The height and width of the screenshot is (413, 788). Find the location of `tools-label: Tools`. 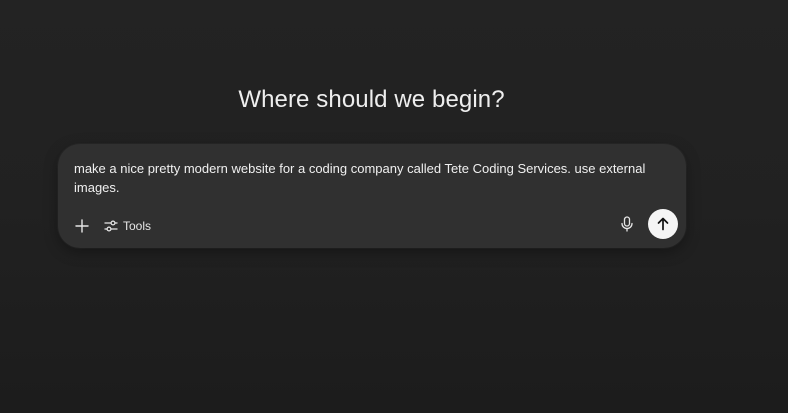

tools-label: Tools is located at coordinates (137, 226).